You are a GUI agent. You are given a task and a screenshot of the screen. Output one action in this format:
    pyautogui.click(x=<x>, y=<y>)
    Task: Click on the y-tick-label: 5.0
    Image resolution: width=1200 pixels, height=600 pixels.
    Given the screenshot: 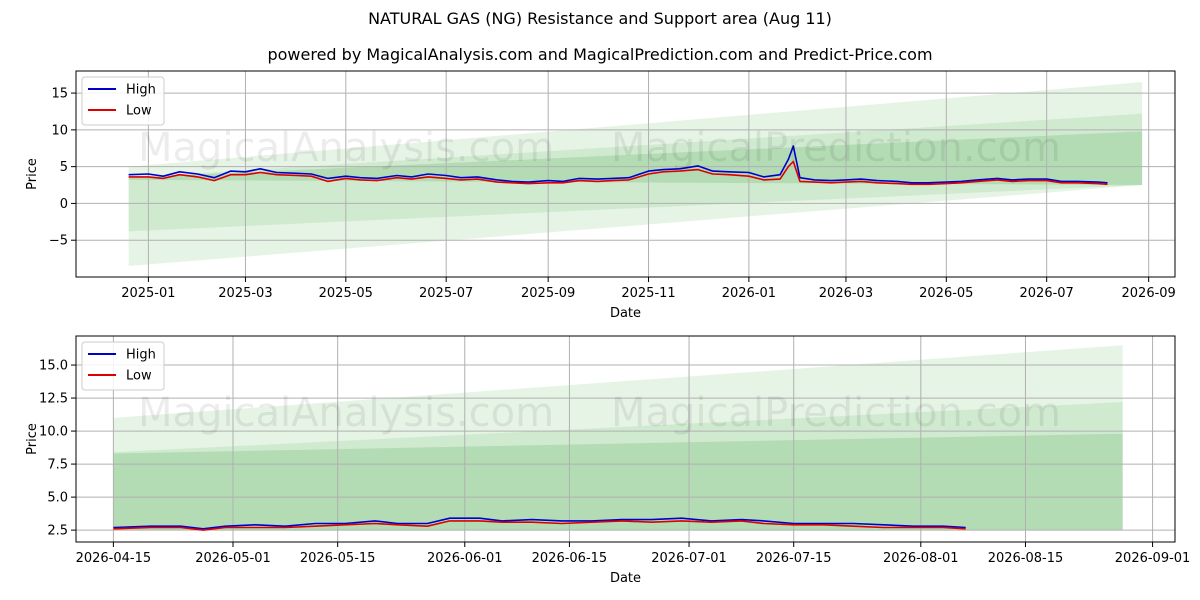 What is the action you would take?
    pyautogui.click(x=57, y=498)
    